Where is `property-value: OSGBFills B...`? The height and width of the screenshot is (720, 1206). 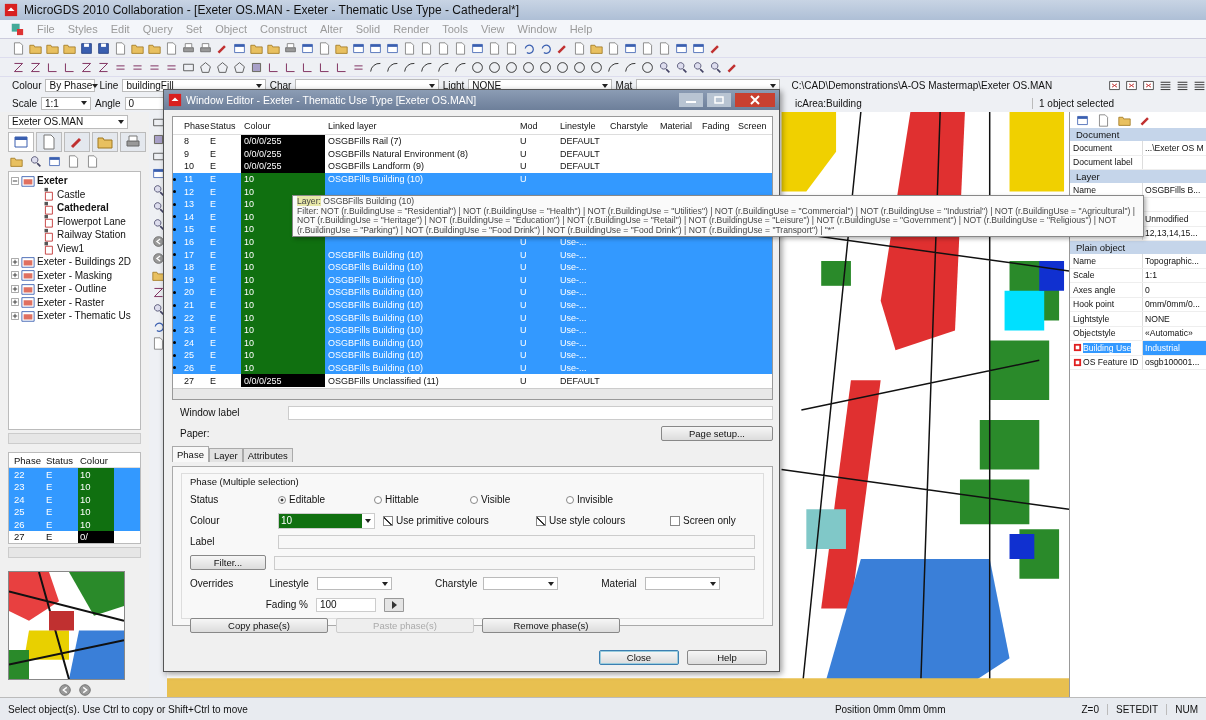
property-value: OSGBFills B... is located at coordinates (1173, 189).